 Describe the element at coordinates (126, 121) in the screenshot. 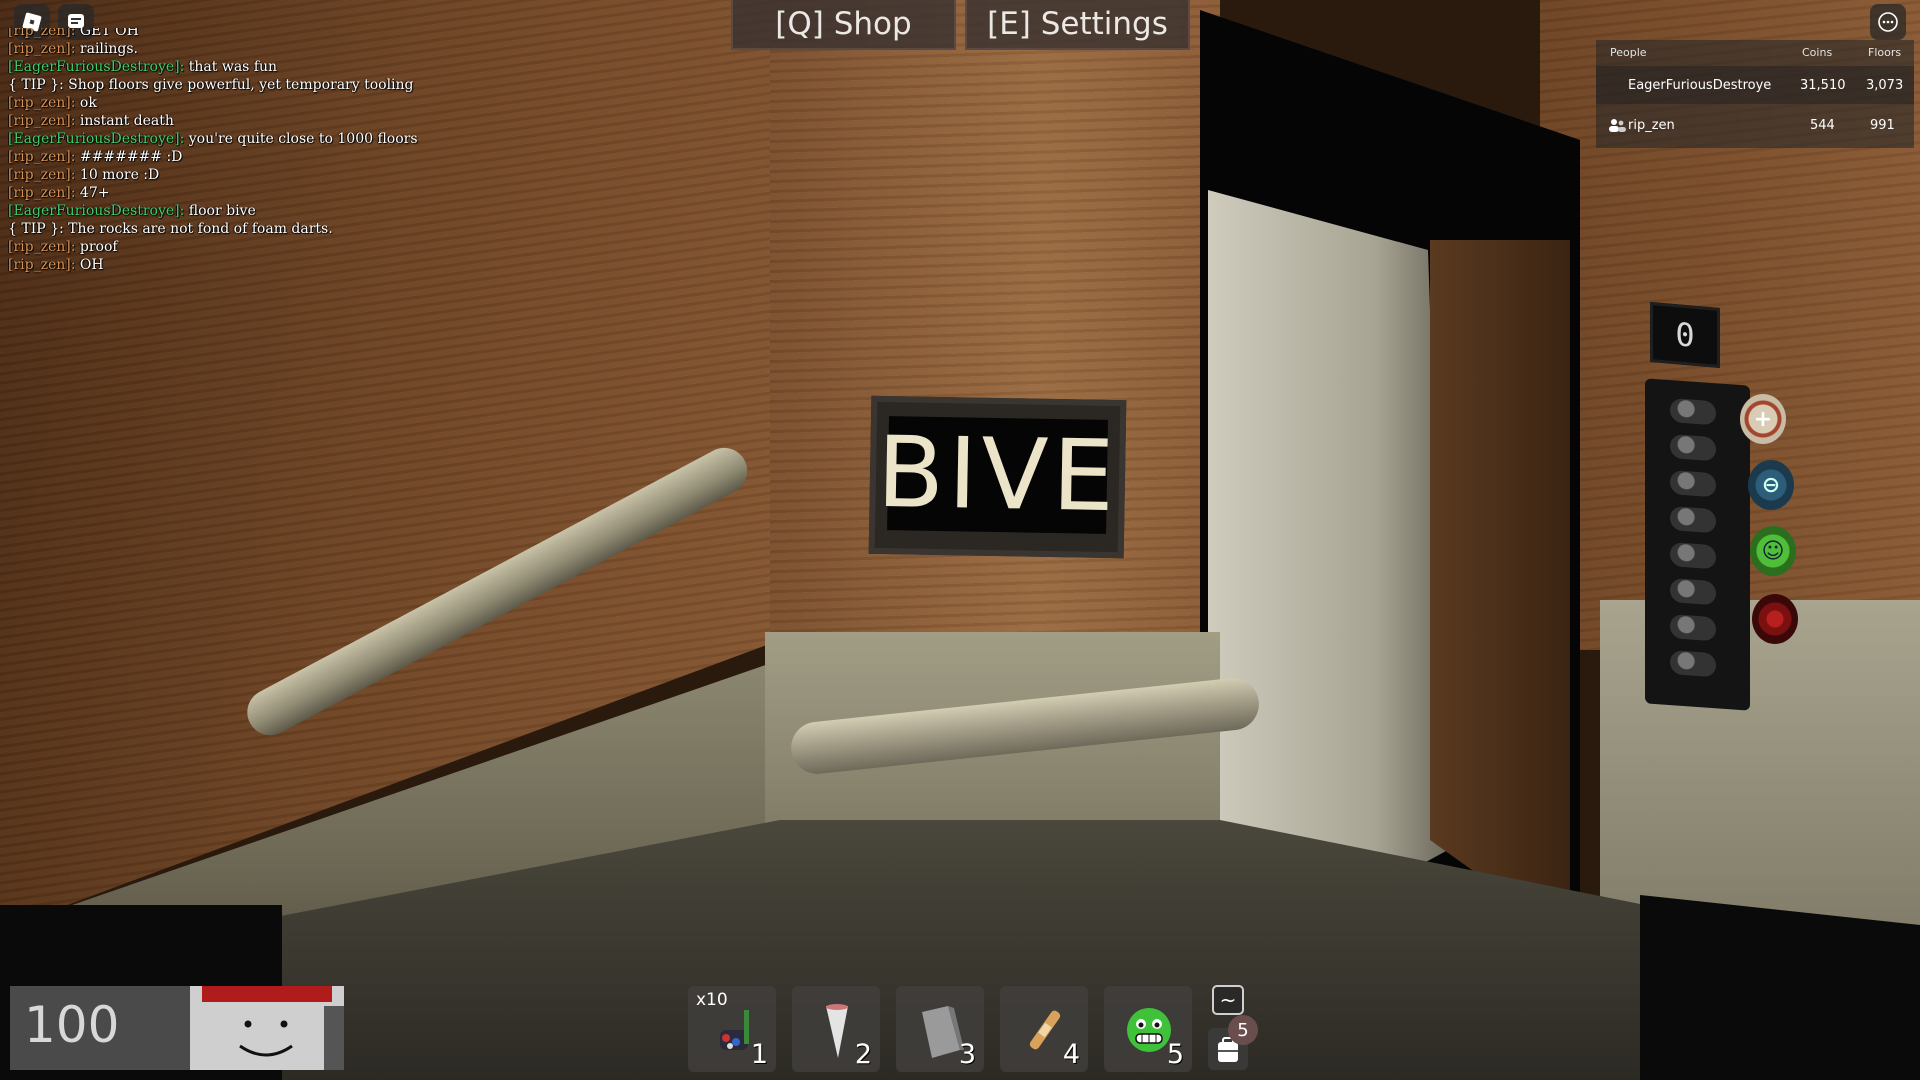

I see `chat-text: instant death` at that location.